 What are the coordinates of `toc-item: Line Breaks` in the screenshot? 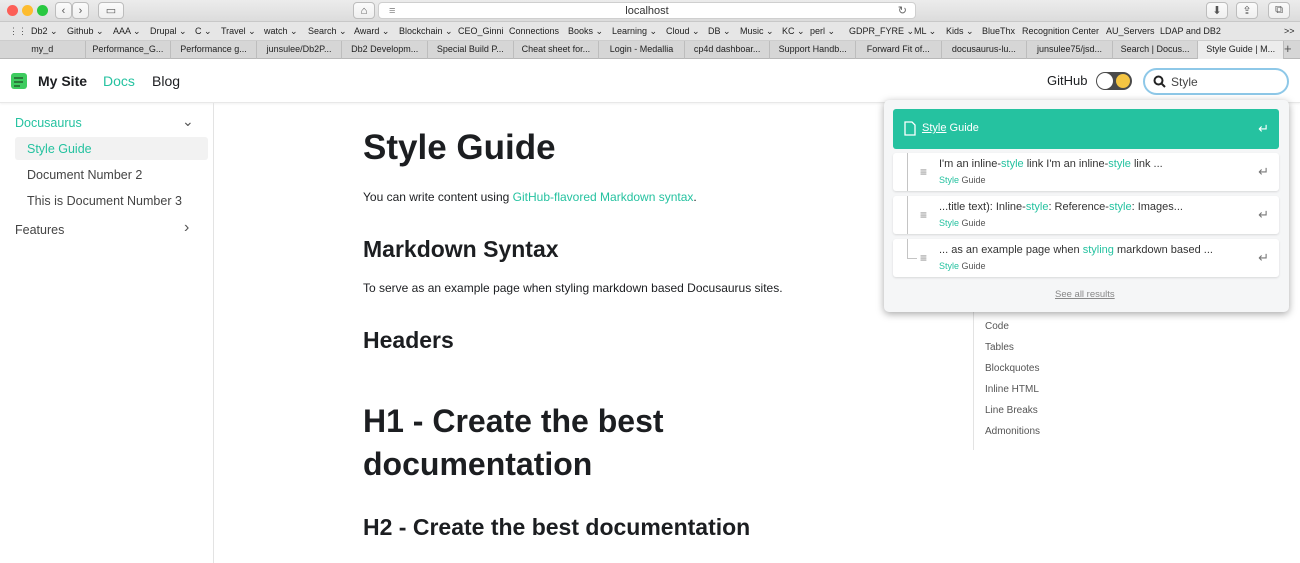 It's located at (1011, 410).